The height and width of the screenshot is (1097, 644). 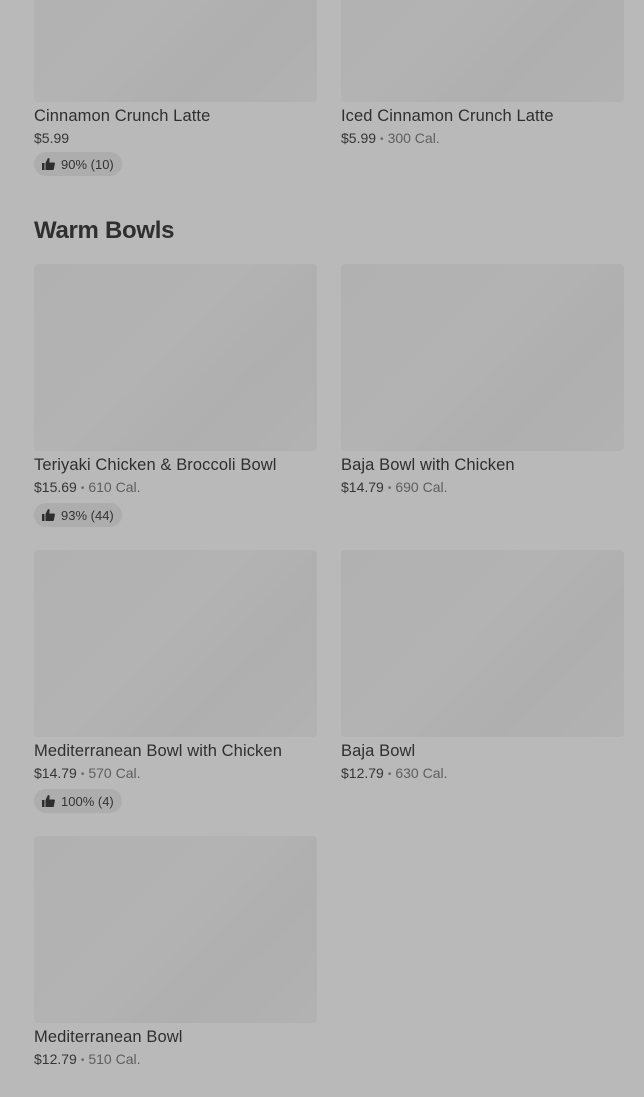 What do you see at coordinates (447, 116) in the screenshot?
I see `menu-item-name: Iced Cinnamon Crunch Latte` at bounding box center [447, 116].